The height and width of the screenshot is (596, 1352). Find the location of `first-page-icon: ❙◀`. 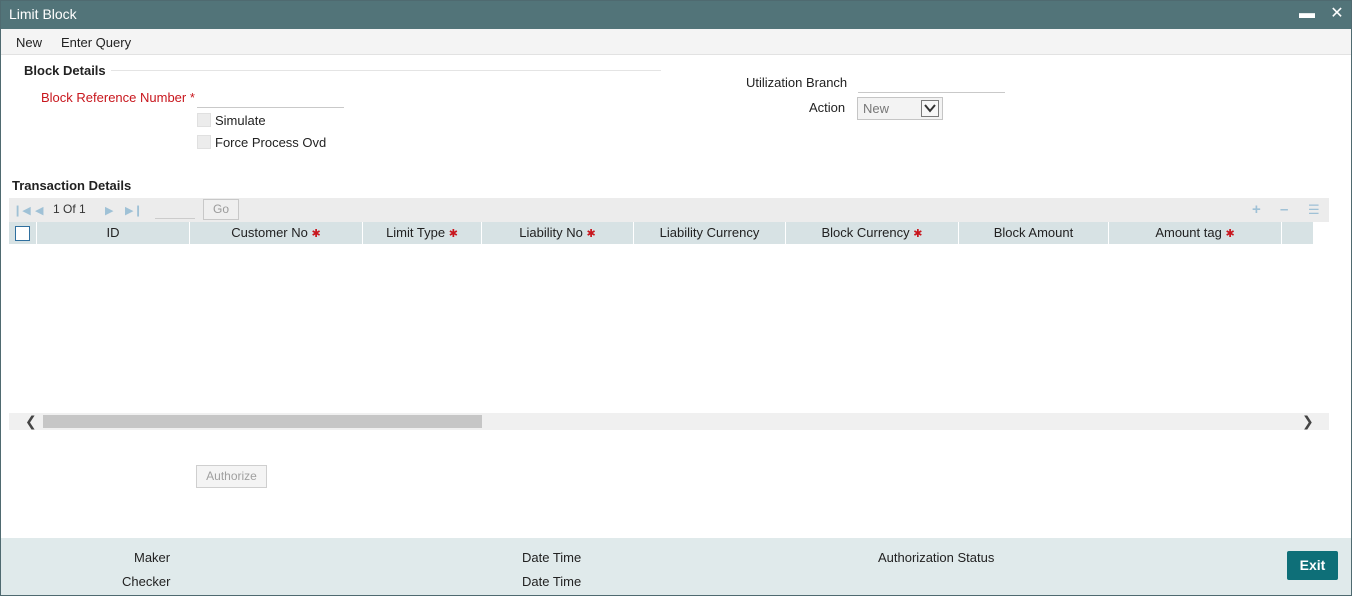

first-page-icon: ❙◀ is located at coordinates (22, 210).